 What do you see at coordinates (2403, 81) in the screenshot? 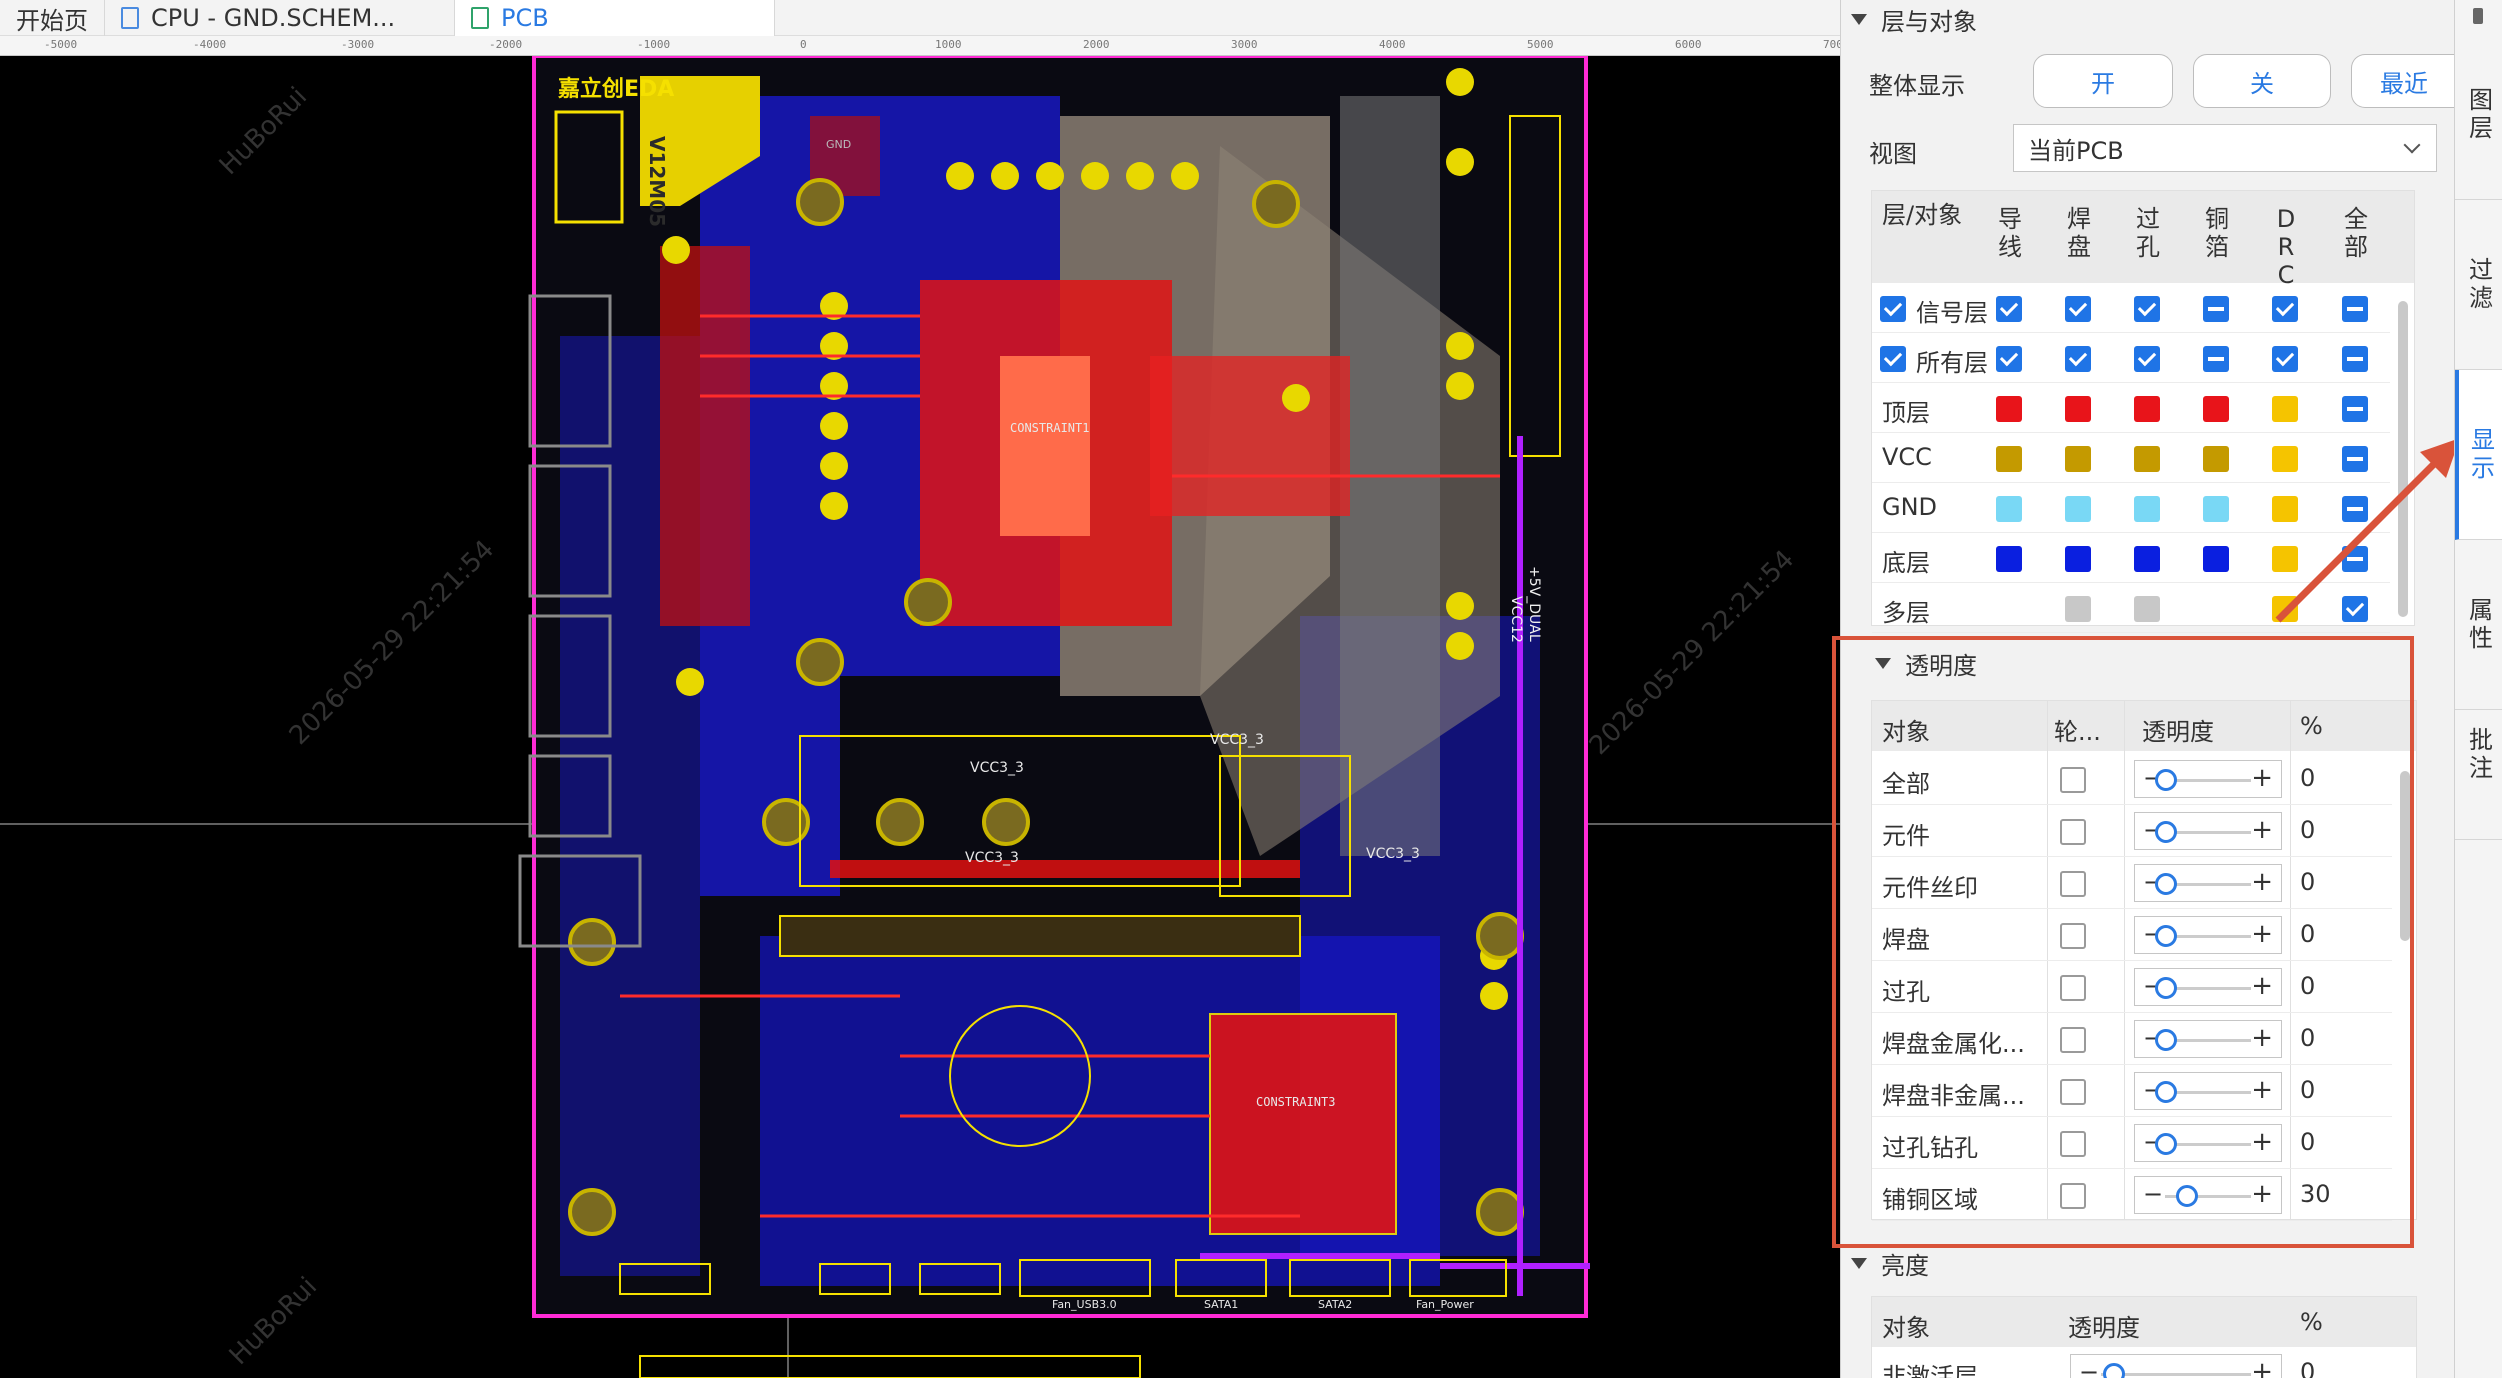
I see `recent-button: 最近` at bounding box center [2403, 81].